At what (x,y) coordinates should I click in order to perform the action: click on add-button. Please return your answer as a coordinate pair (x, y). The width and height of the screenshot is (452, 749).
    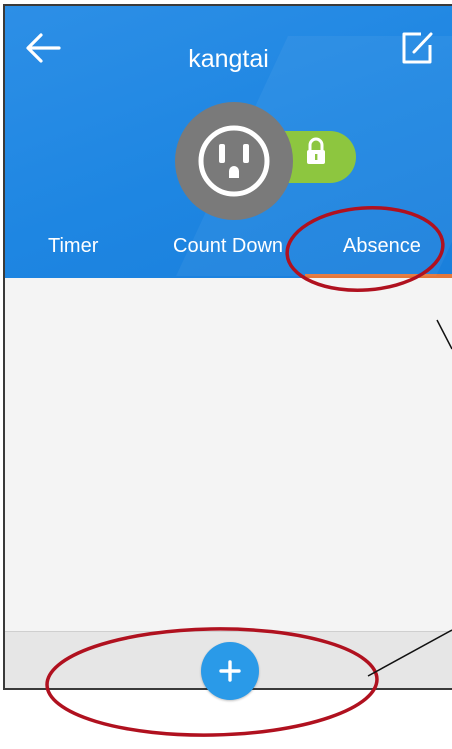
    Looking at the image, I should click on (230, 671).